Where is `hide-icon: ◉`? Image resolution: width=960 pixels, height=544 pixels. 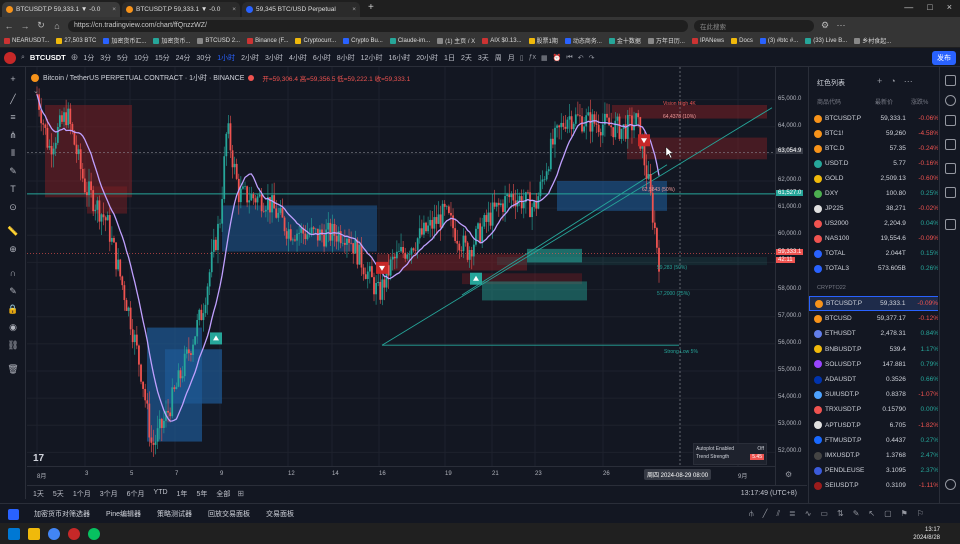 hide-icon: ◉ is located at coordinates (13, 327).